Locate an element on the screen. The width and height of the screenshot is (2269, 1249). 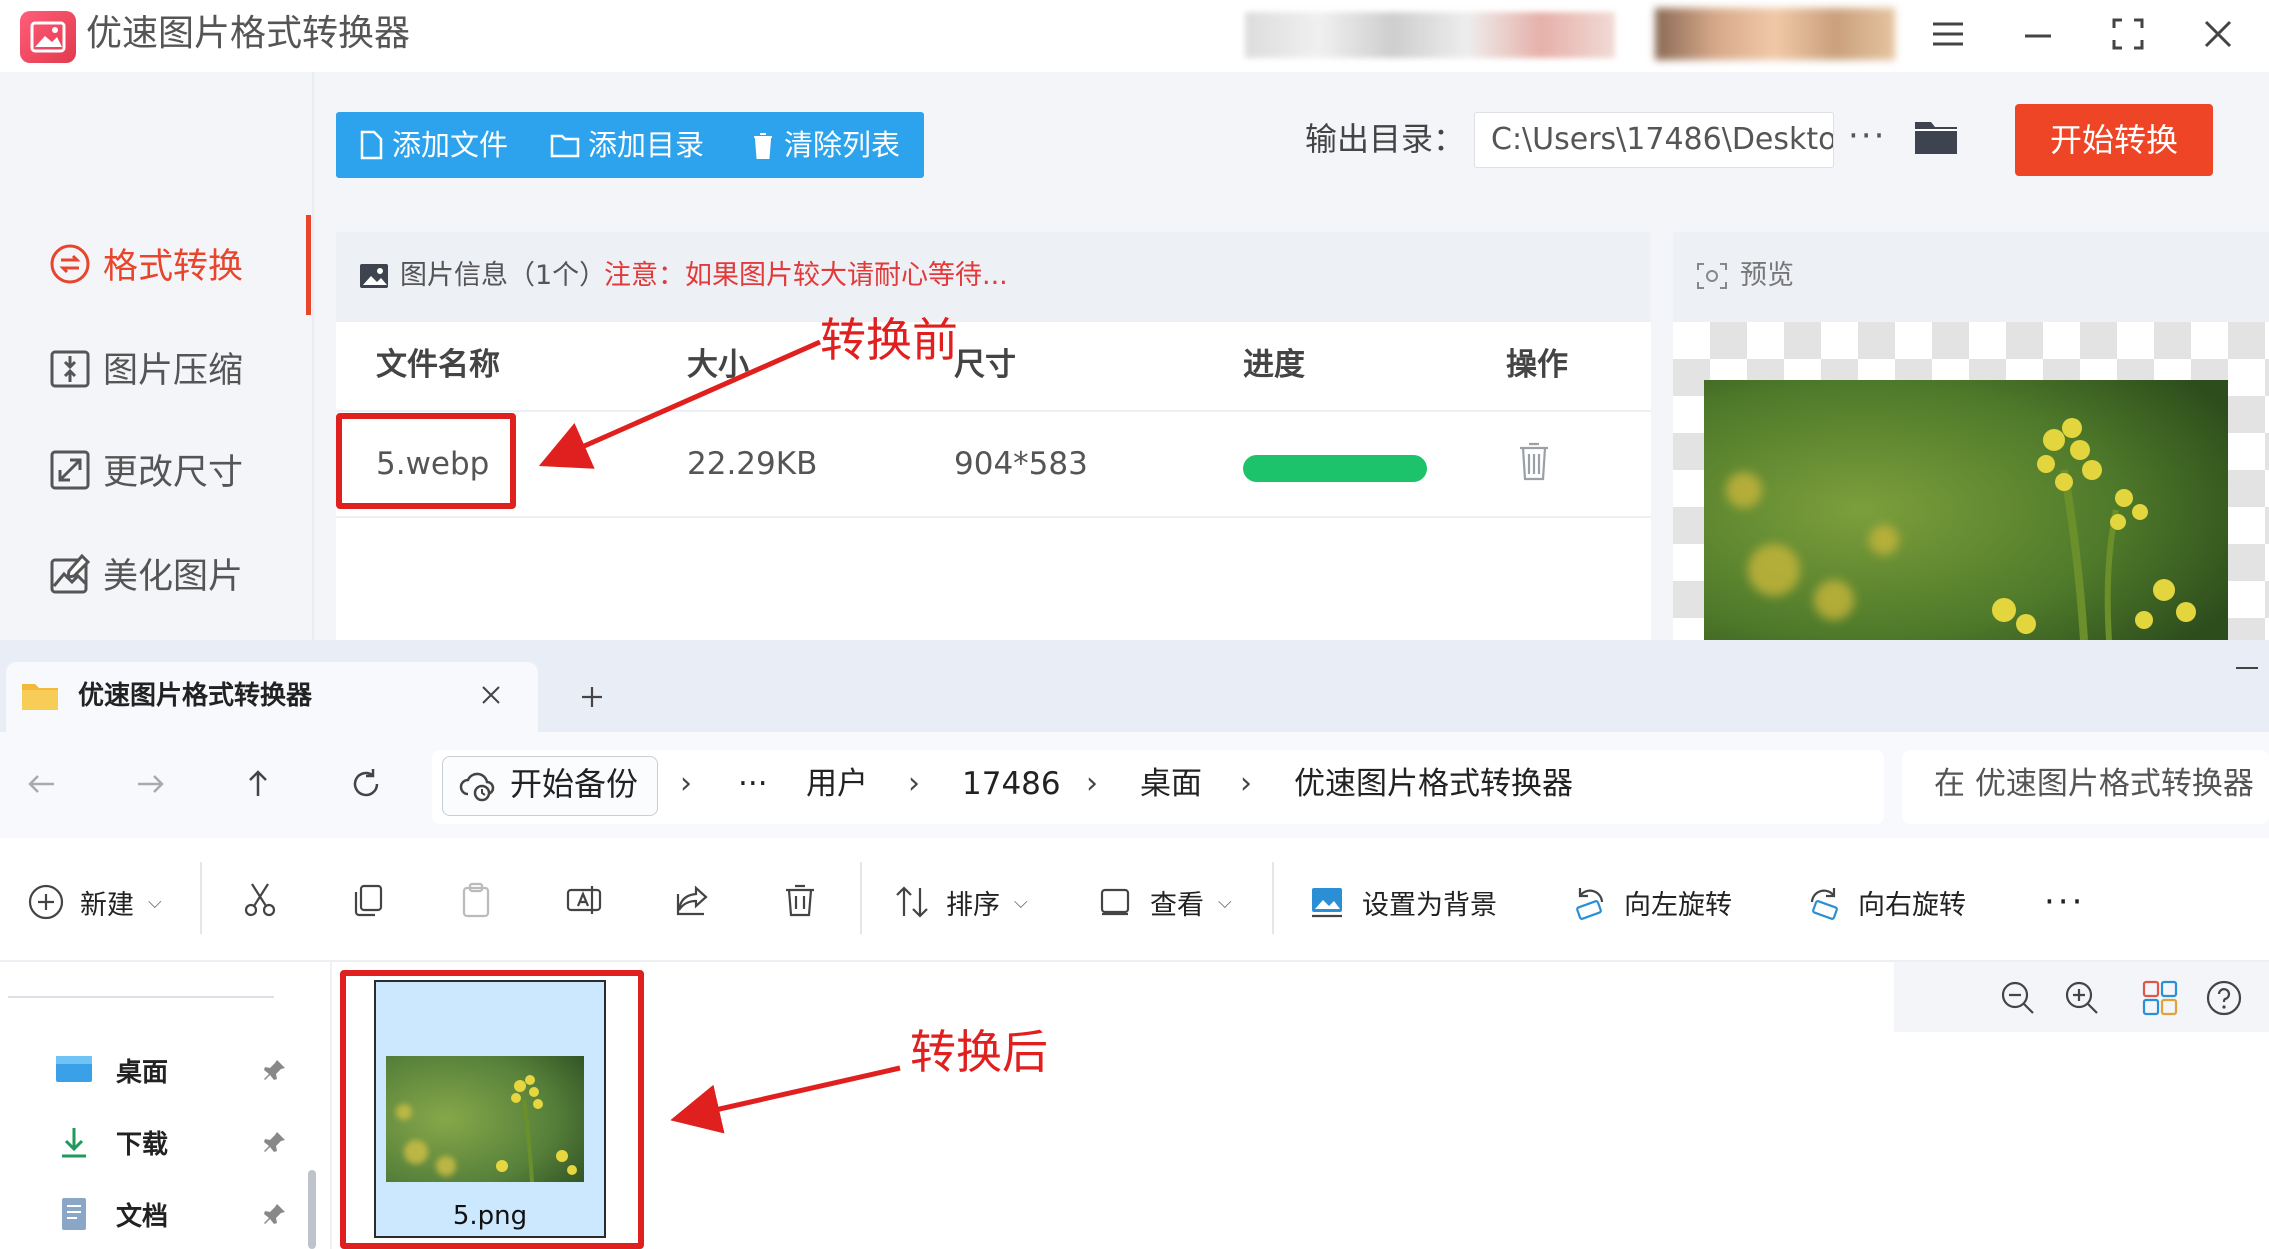
format-convert-icon is located at coordinates (70, 264).